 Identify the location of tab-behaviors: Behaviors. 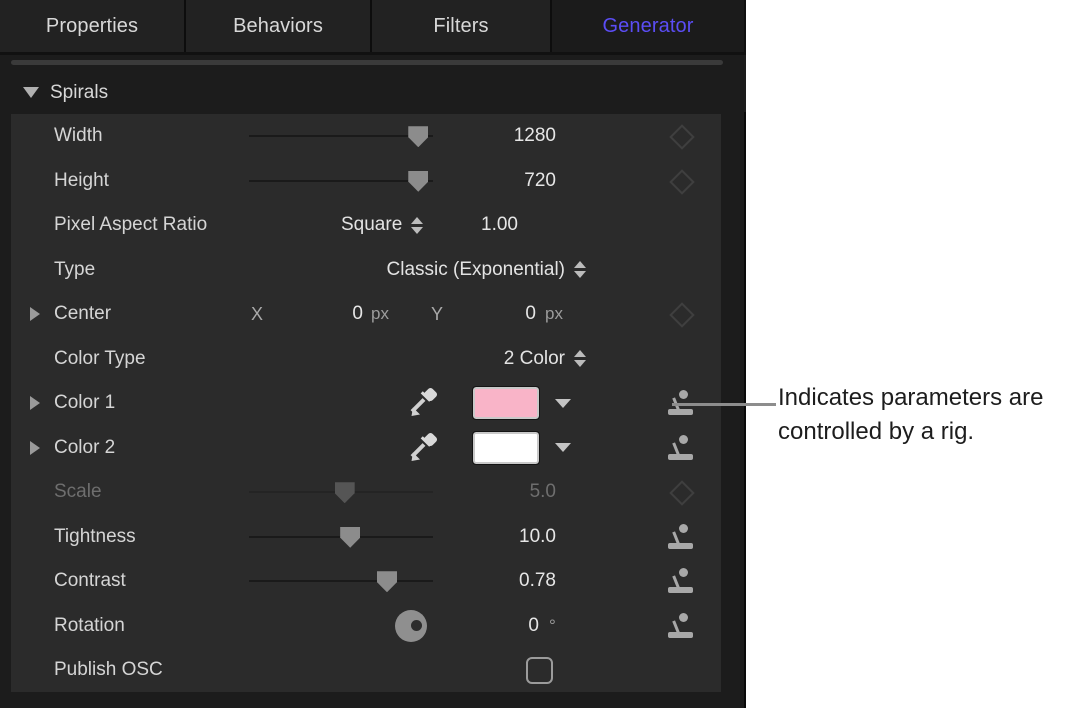
(279, 26).